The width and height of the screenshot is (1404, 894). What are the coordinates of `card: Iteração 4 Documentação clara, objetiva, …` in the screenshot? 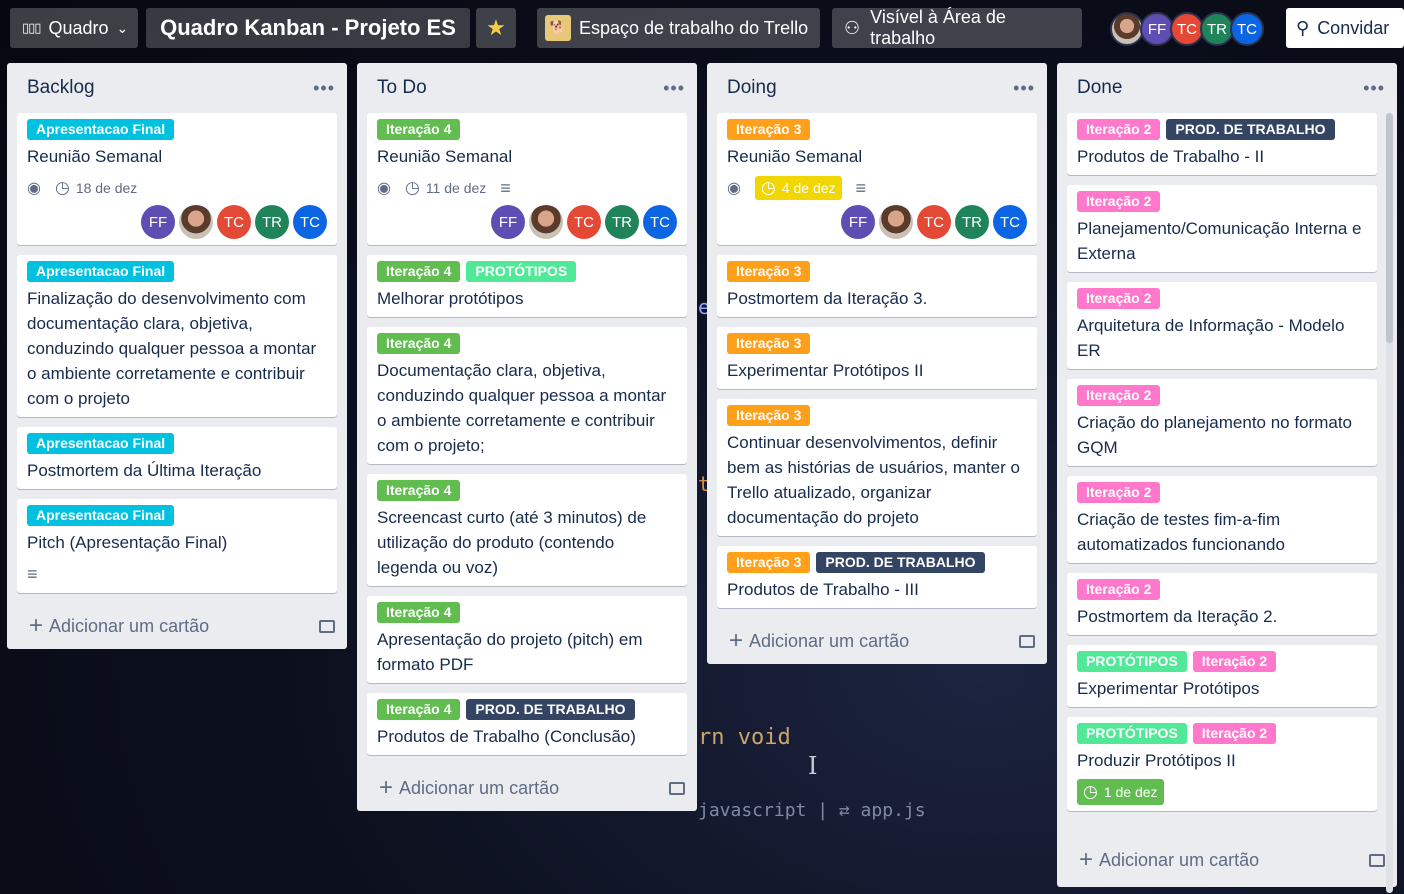 It's located at (527, 395).